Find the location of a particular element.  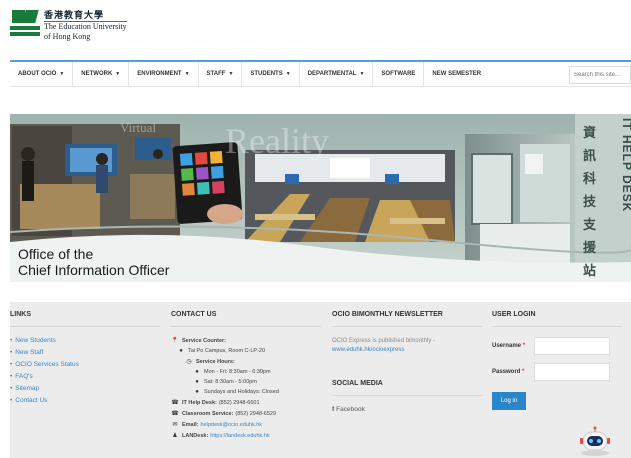

nav-students: STUDENTS ▼ is located at coordinates (271, 74).